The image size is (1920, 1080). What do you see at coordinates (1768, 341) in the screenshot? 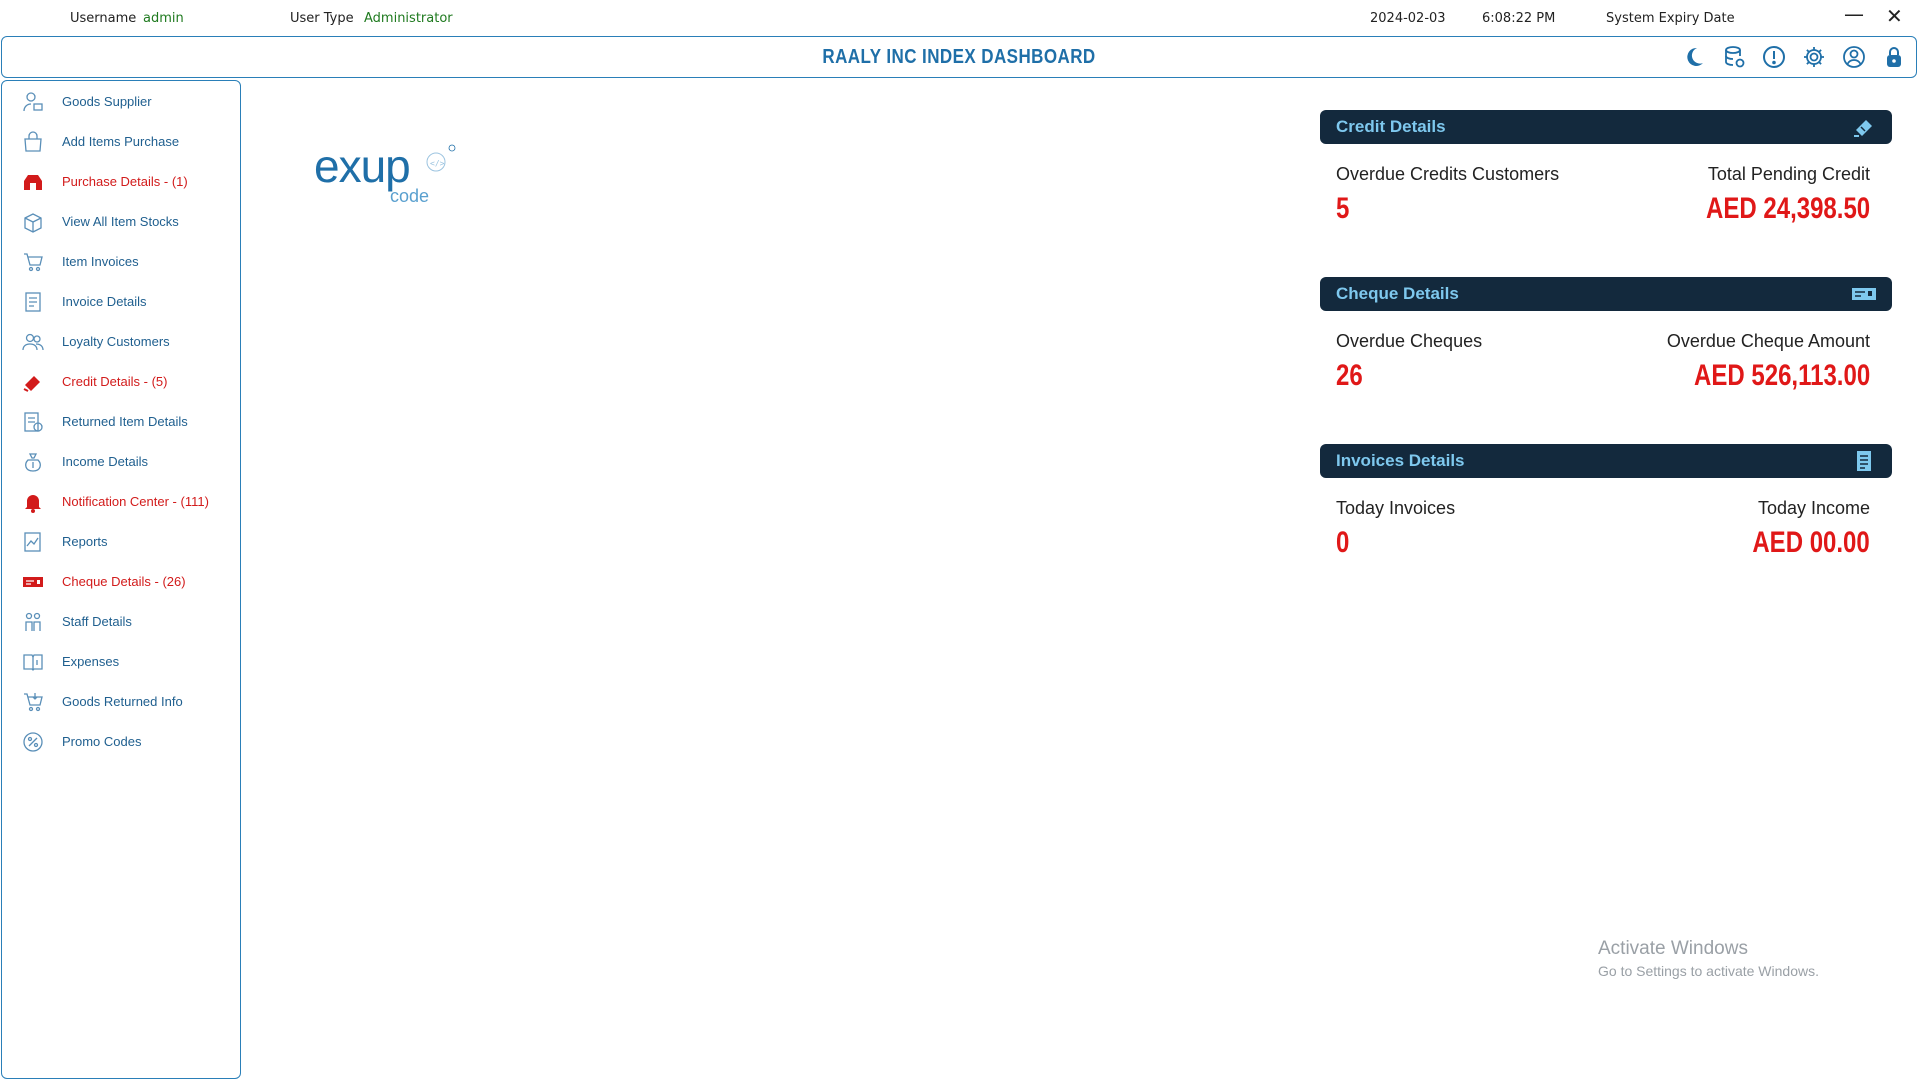
I see `overdue-cheque-amount-label: Overdue Cheque Amount` at bounding box center [1768, 341].